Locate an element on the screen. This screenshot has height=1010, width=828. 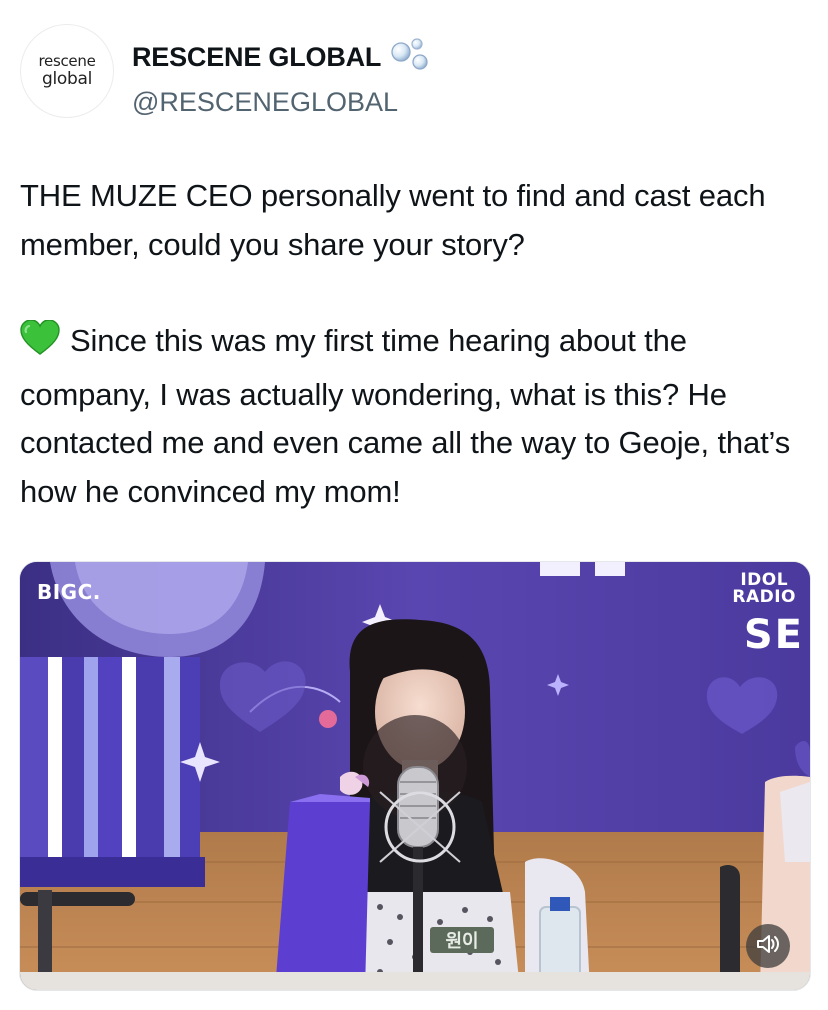
account-names: RESCENE GLOBAL @RESCENEGLOBAL is located at coordinates (280, 77).